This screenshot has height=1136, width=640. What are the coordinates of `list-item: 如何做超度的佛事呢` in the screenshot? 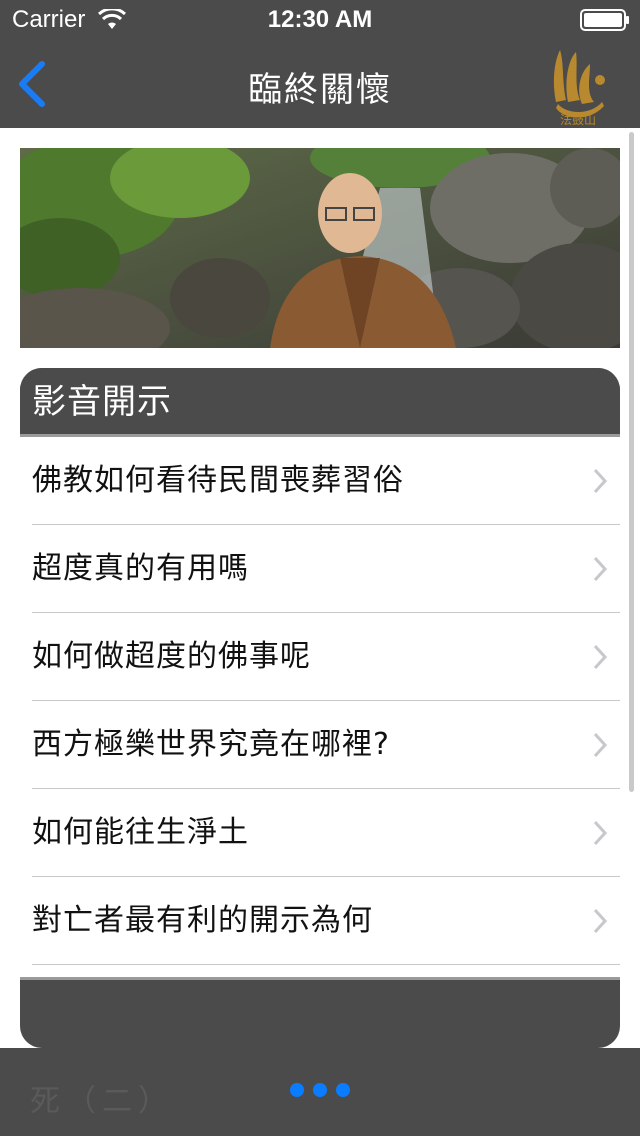 It's located at (320, 657).